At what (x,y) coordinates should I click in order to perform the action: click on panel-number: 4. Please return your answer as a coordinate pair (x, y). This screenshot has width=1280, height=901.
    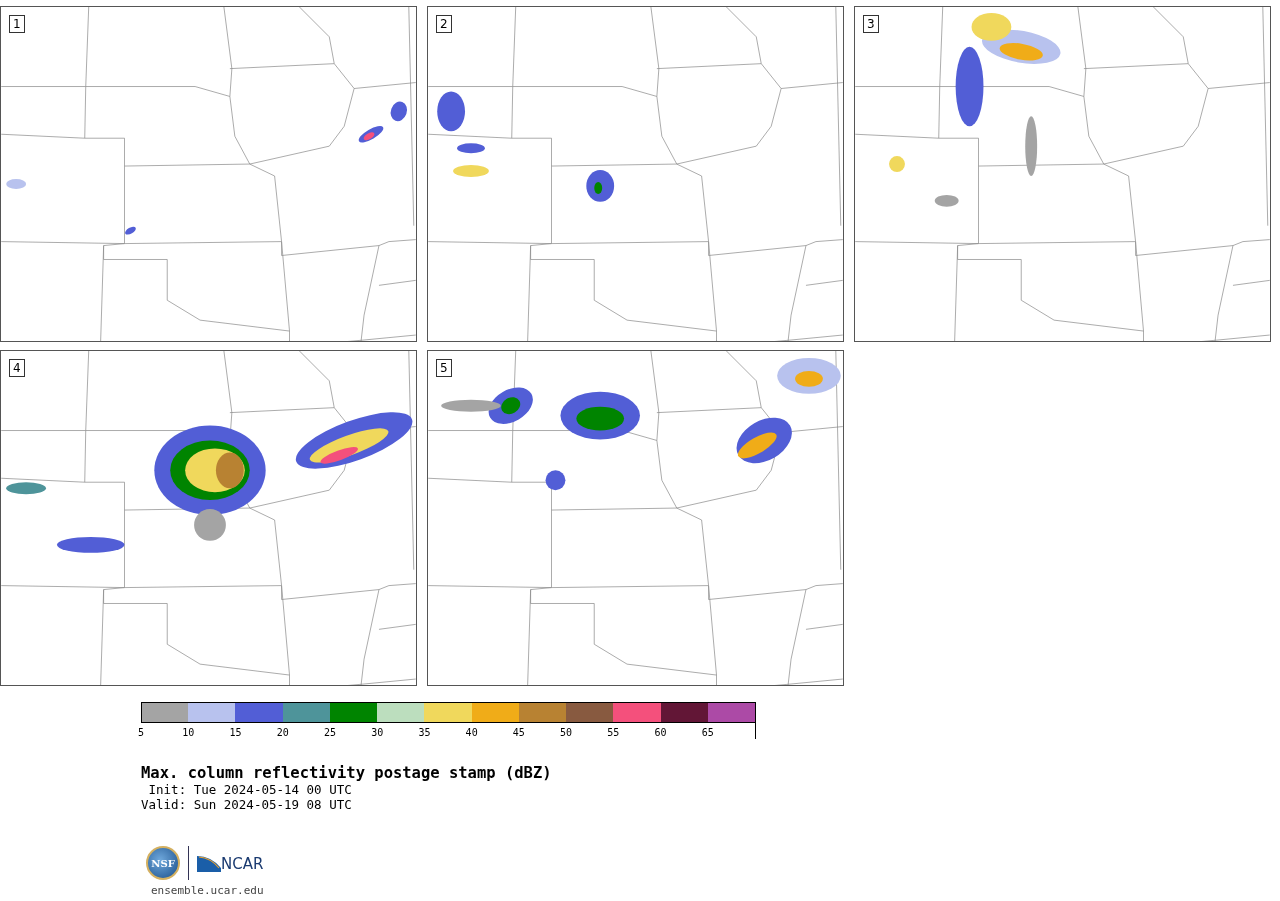
    Looking at the image, I should click on (17, 368).